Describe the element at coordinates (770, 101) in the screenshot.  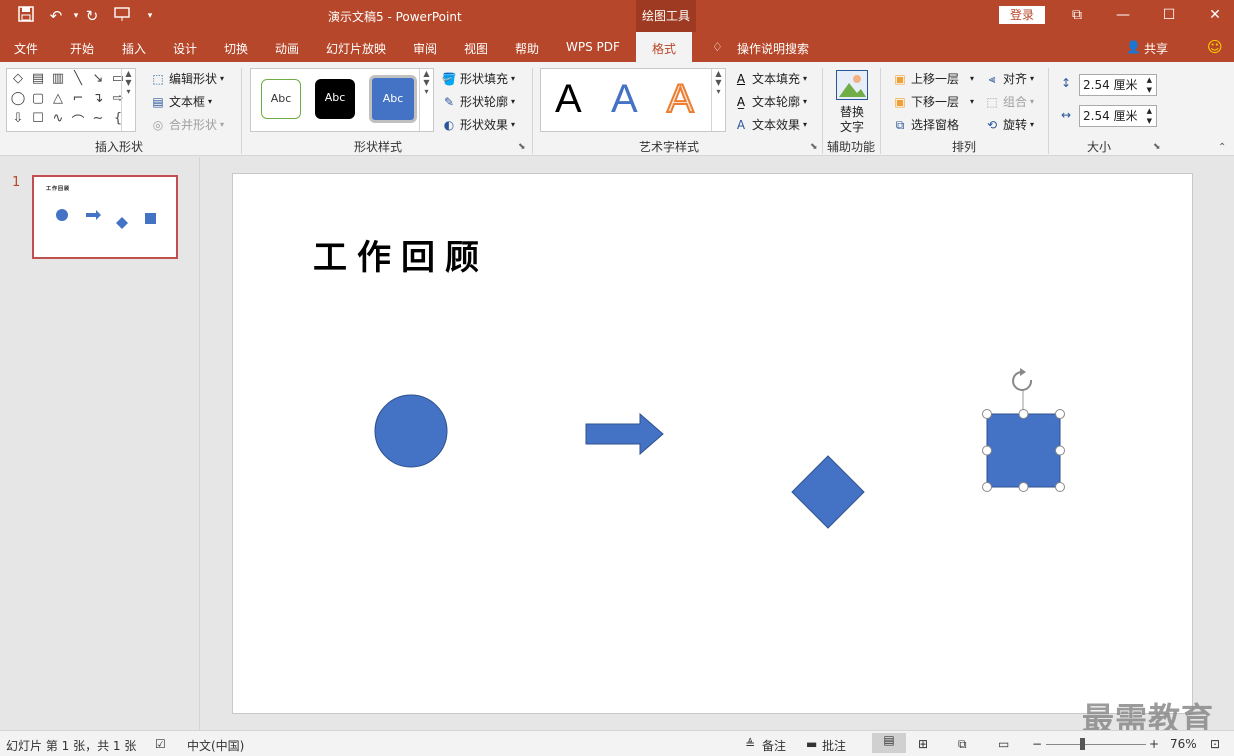
I see `text-outline-button: A̲ 文本轮廓 ▾` at that location.